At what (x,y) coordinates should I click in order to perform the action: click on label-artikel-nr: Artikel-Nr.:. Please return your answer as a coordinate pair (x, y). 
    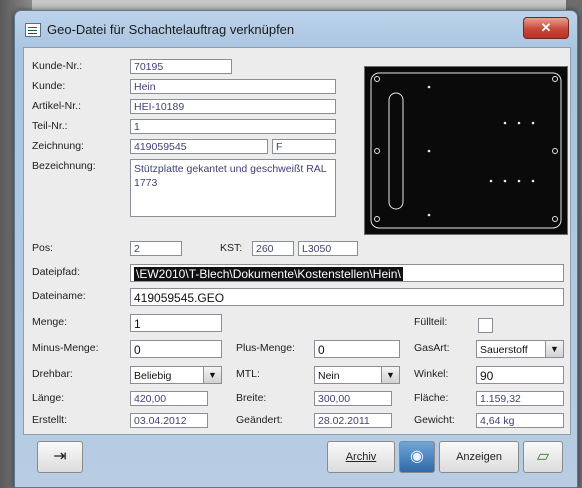
    Looking at the image, I should click on (57, 106).